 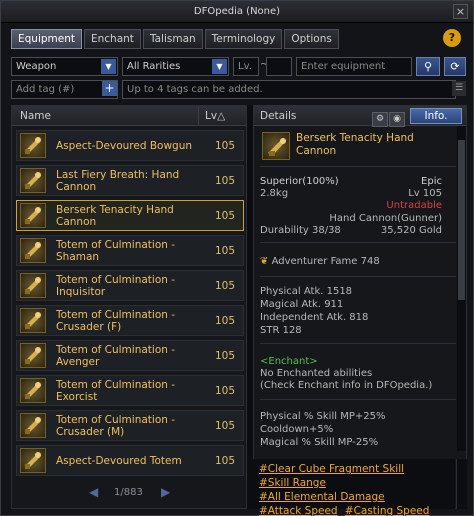 I want to click on next-page-icon: ▶, so click(x=165, y=492).